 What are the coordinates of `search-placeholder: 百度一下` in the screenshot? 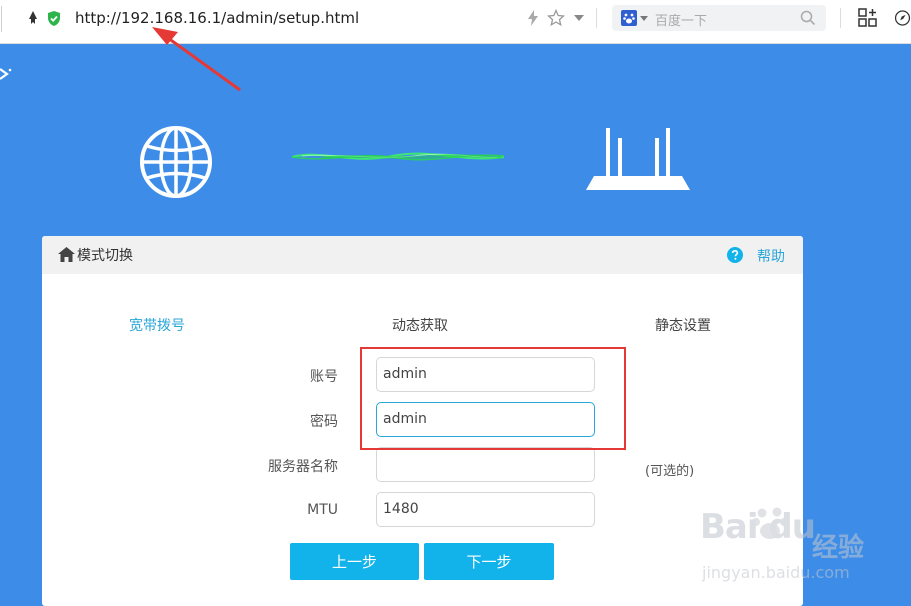 It's located at (681, 19).